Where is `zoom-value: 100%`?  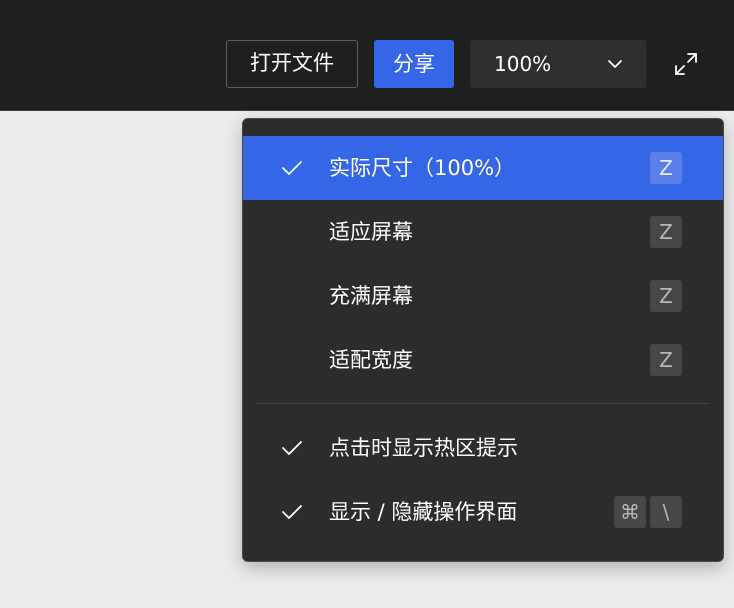 zoom-value: 100% is located at coordinates (523, 64).